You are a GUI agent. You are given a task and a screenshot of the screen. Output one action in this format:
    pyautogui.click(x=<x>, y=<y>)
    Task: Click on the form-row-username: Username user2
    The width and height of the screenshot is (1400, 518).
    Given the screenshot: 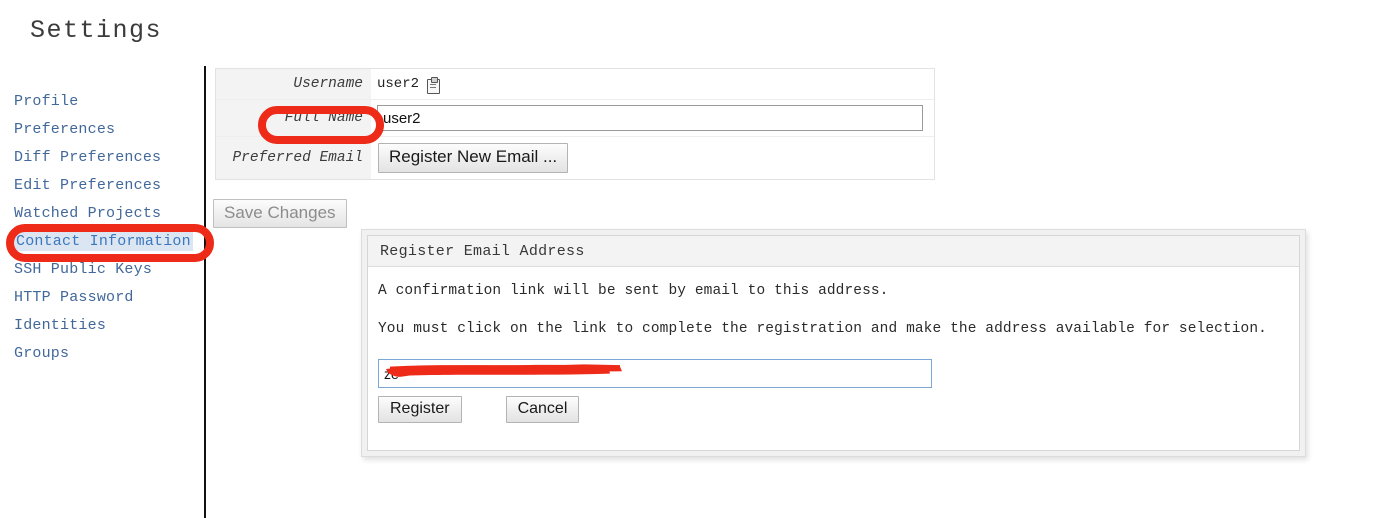 What is the action you would take?
    pyautogui.click(x=575, y=84)
    